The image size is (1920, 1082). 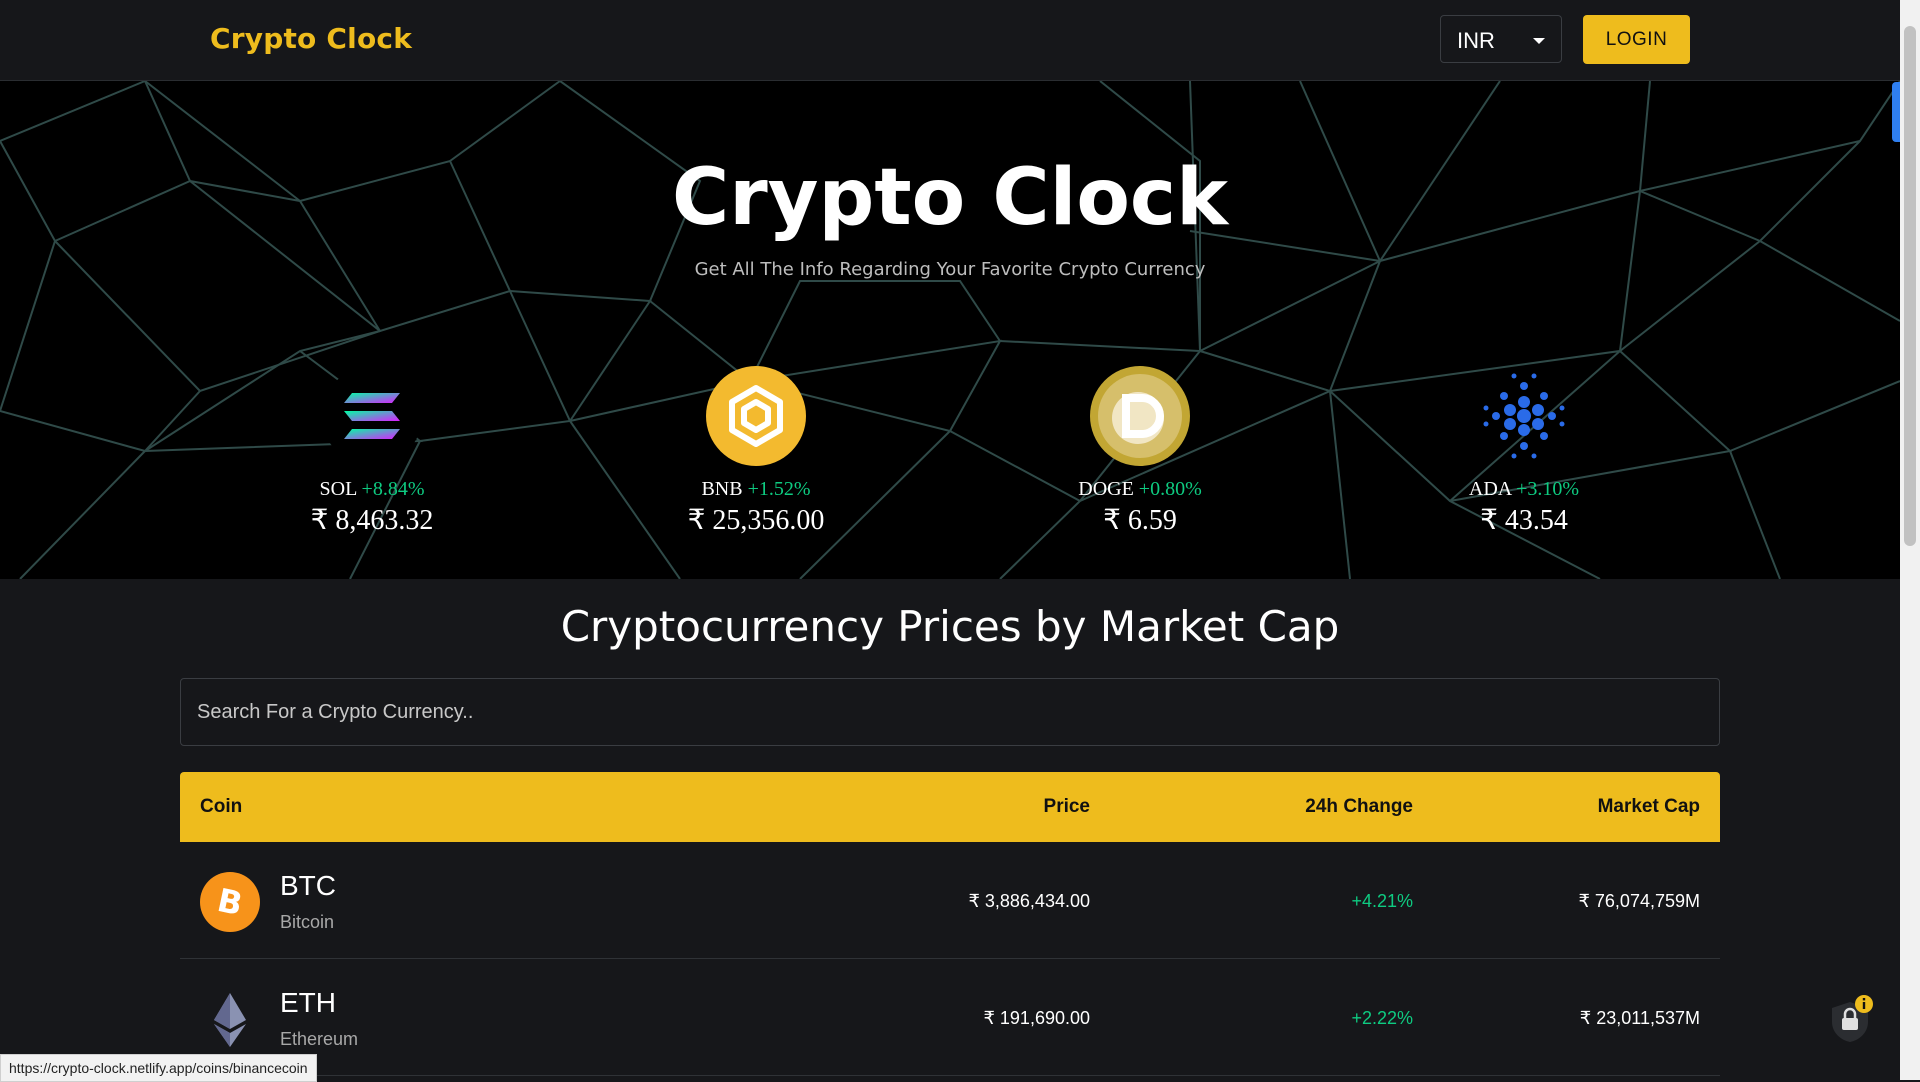 What do you see at coordinates (1476, 40) in the screenshot?
I see `currency-value: INR` at bounding box center [1476, 40].